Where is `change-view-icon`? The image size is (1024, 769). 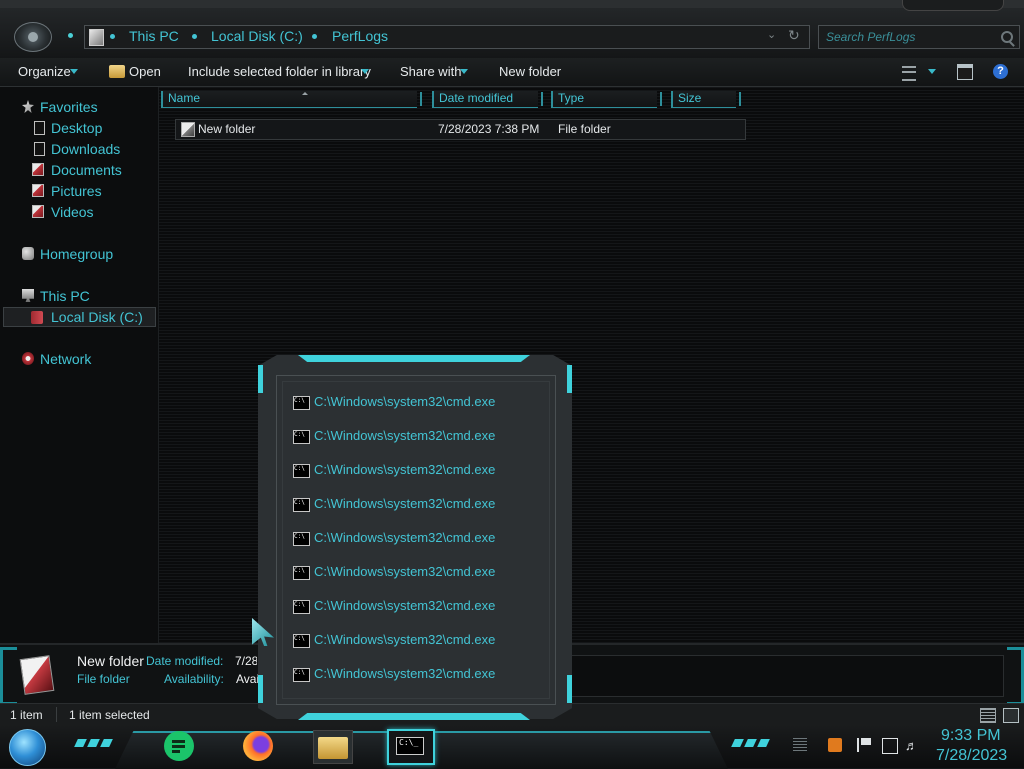
change-view-icon is located at coordinates (909, 73).